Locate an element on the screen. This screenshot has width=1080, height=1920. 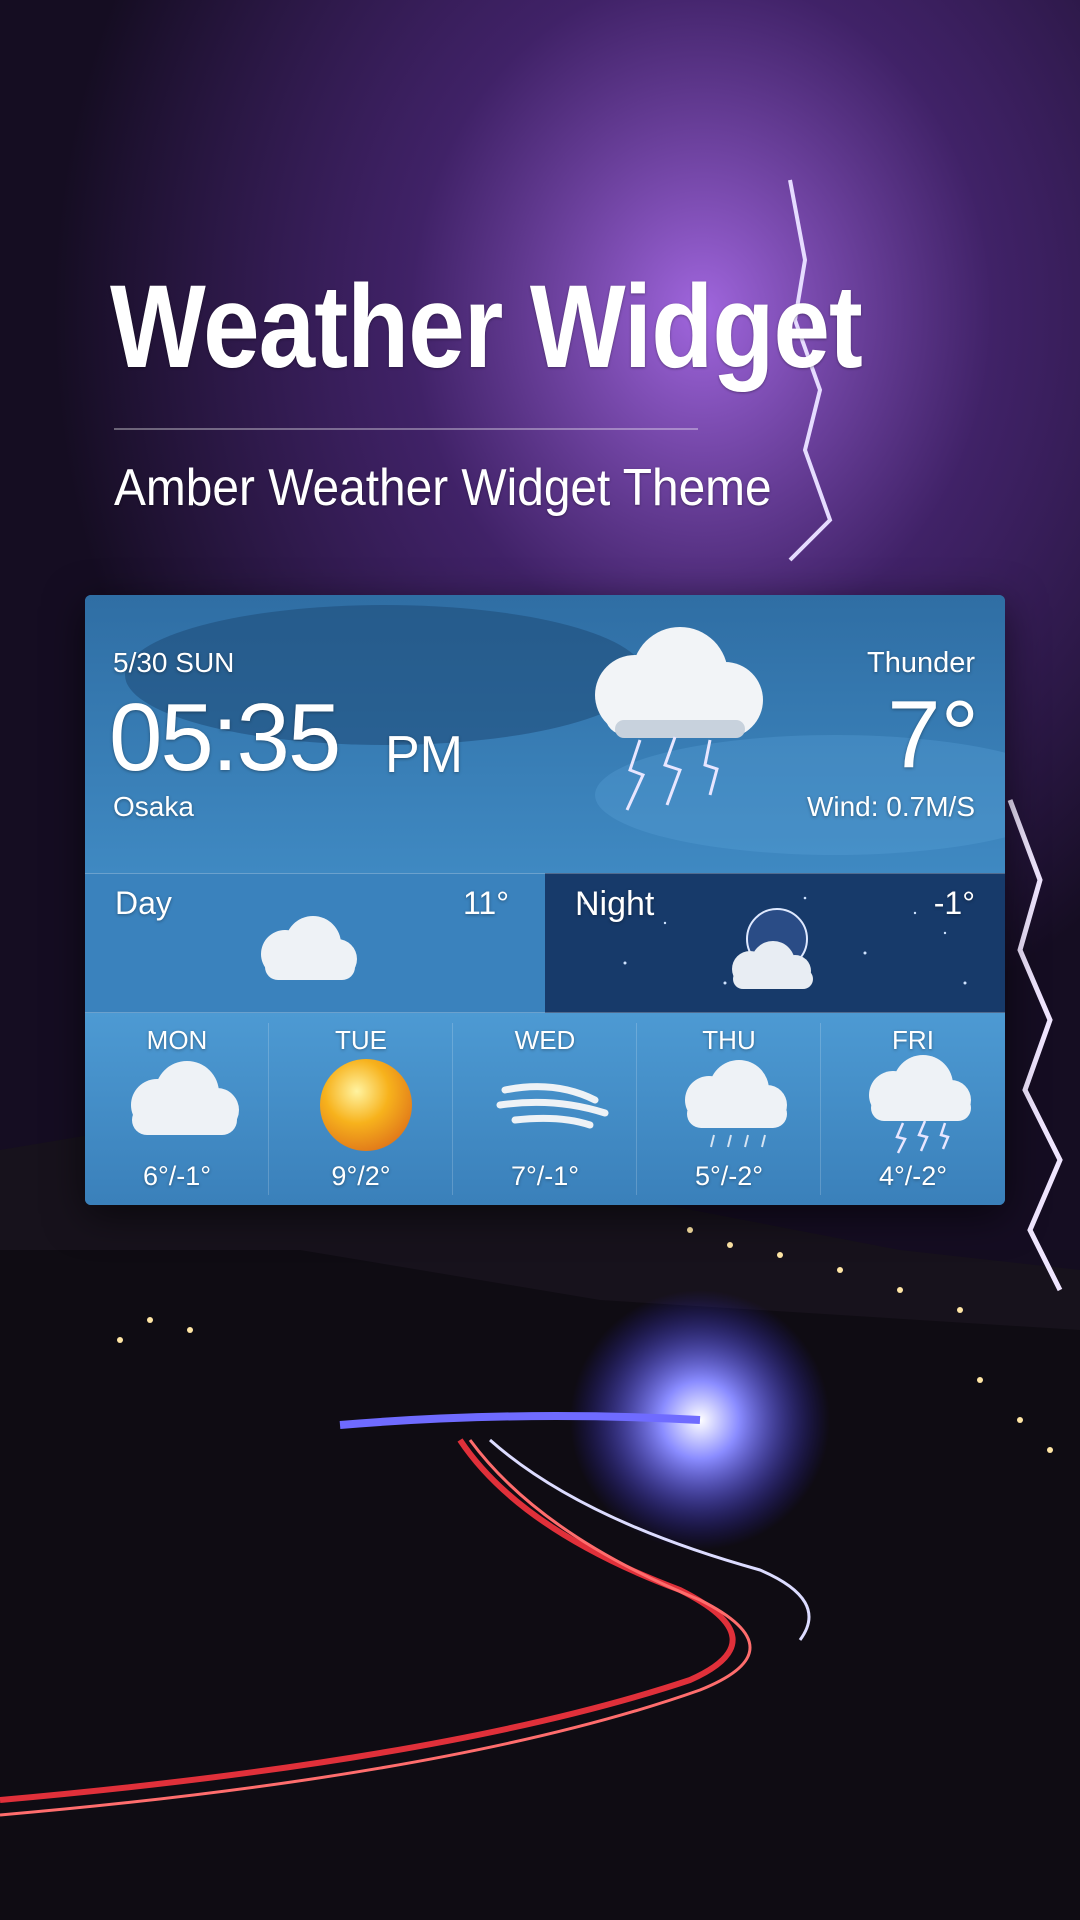
divider is located at coordinates (406, 429).